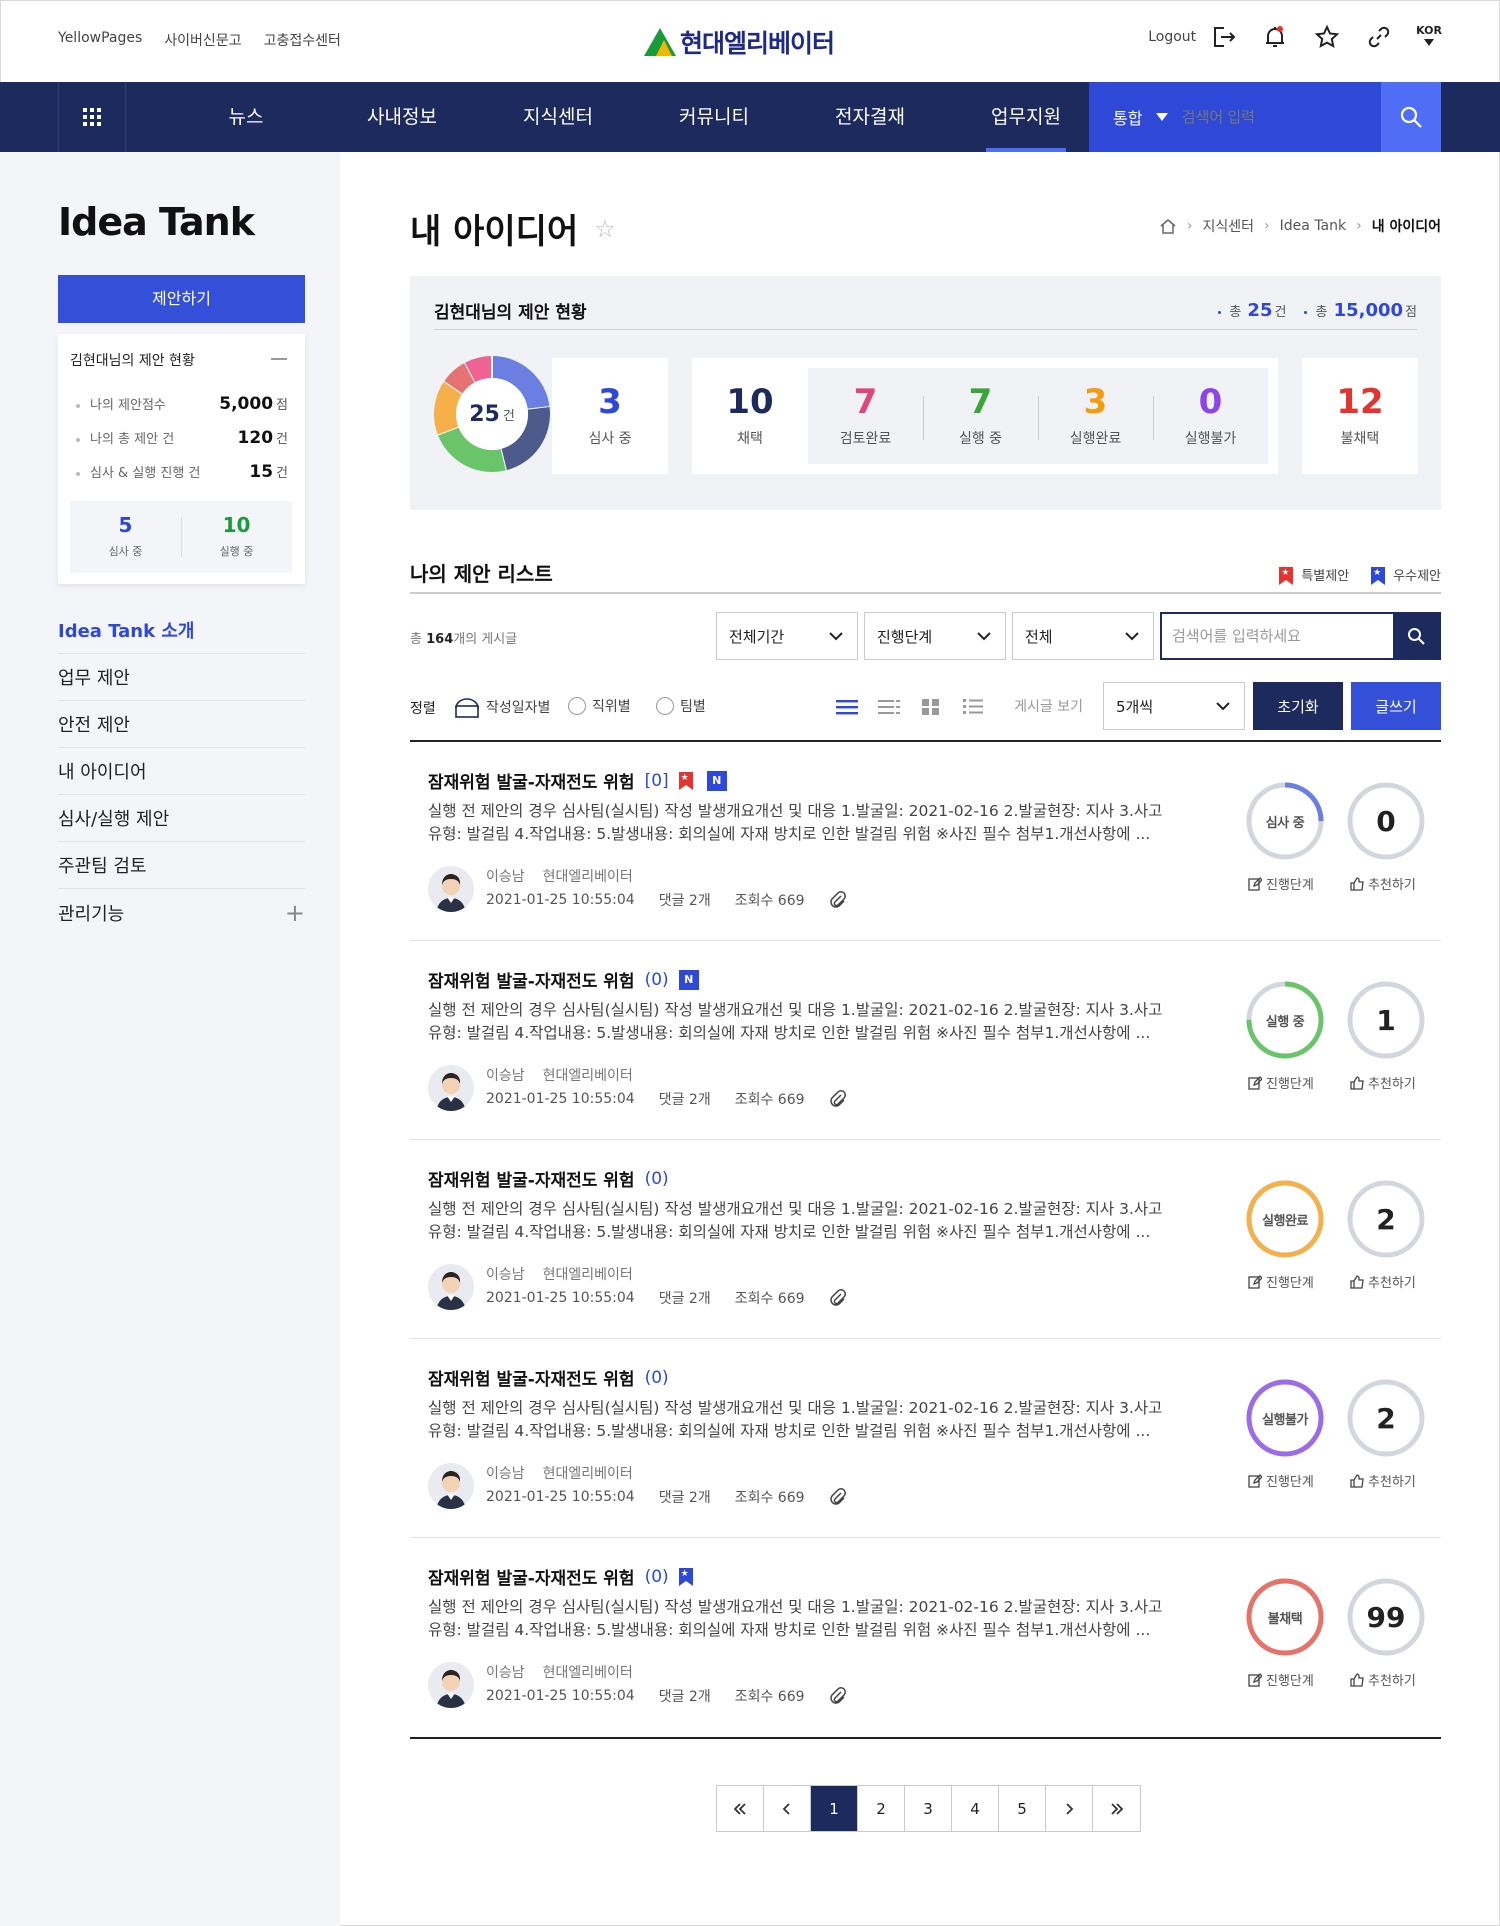 This screenshot has height=1926, width=1500. I want to click on period-dropdown: 전체기간, so click(787, 636).